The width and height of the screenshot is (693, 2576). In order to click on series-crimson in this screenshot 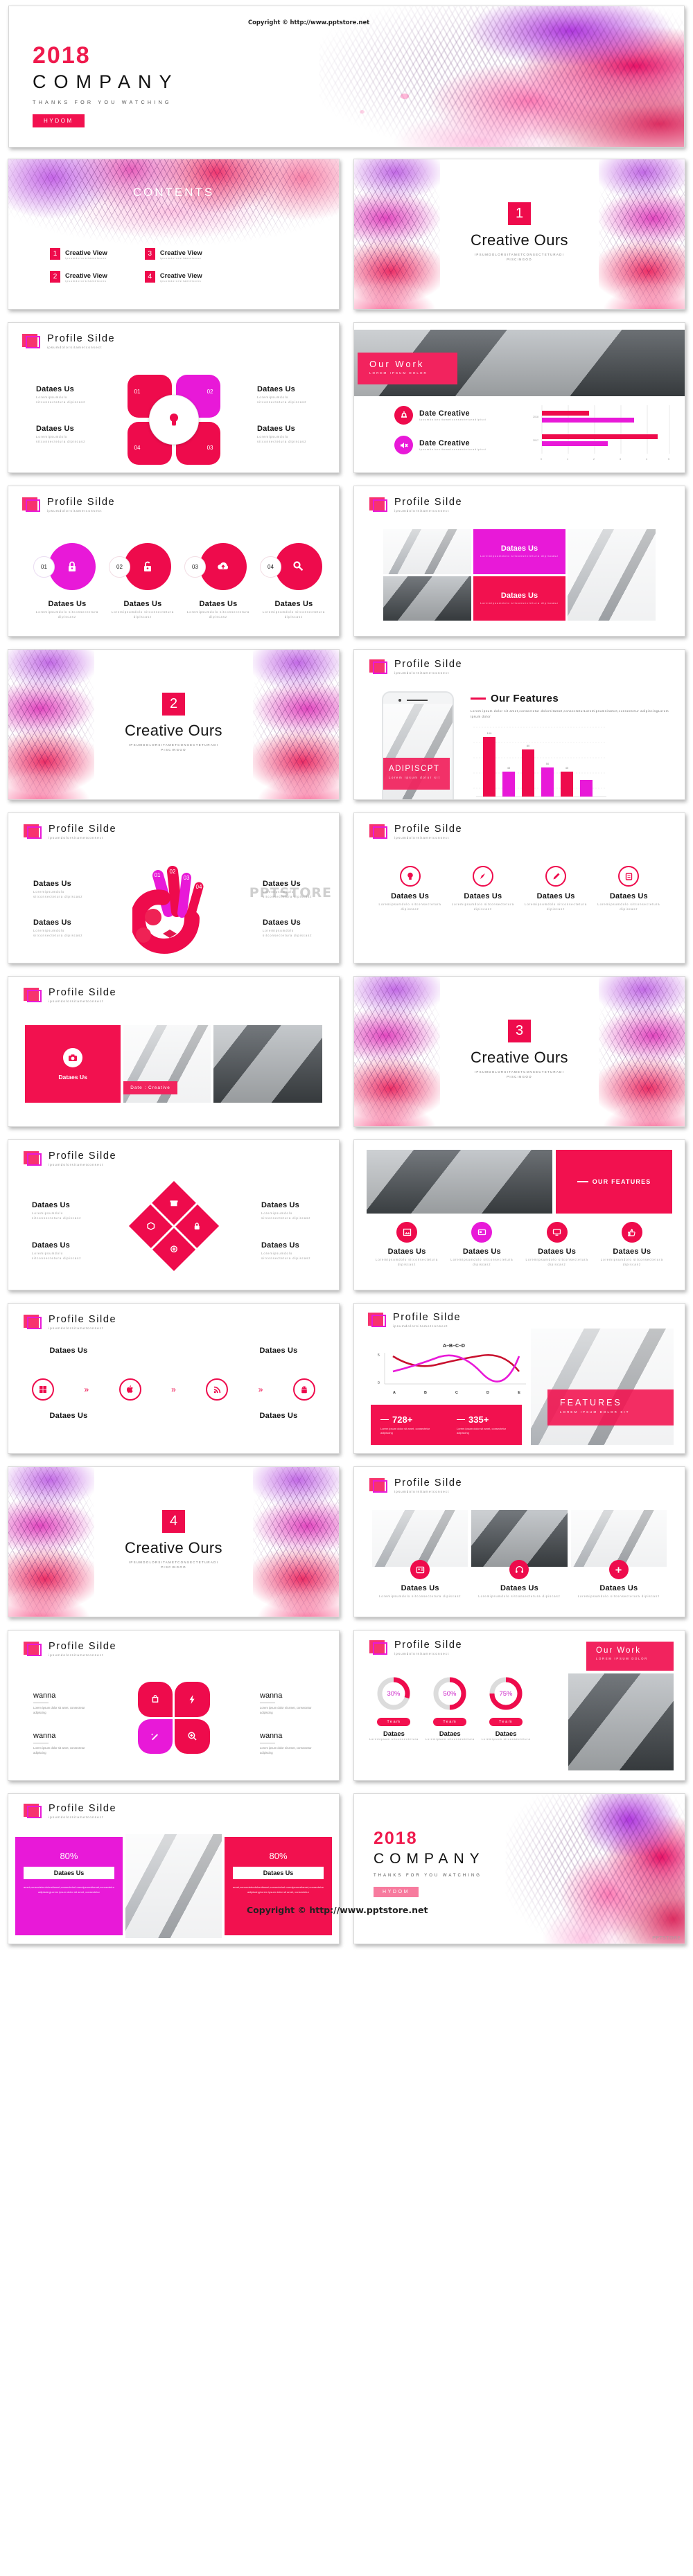, I will do `click(456, 1362)`.